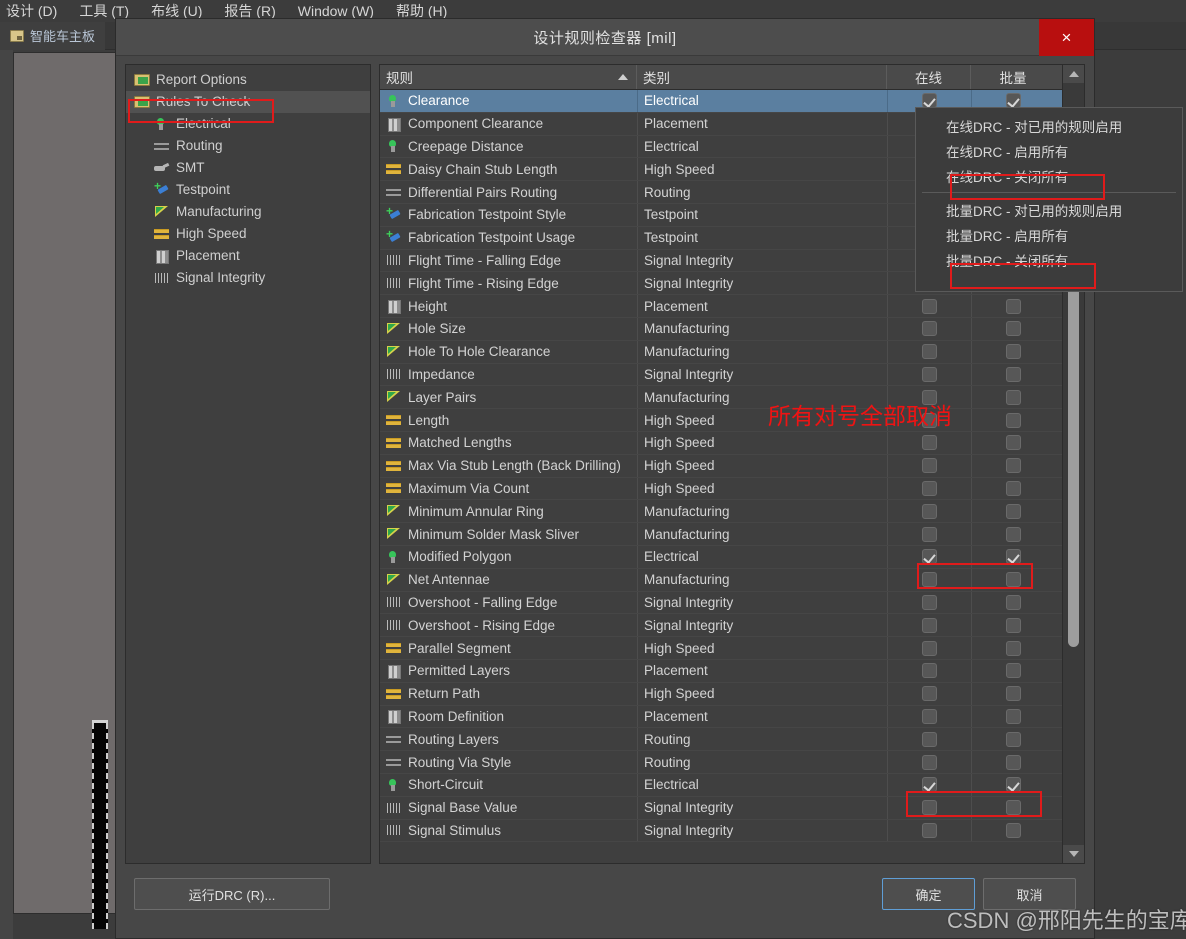  What do you see at coordinates (762, 77) in the screenshot?
I see `column-header-category: 类别` at bounding box center [762, 77].